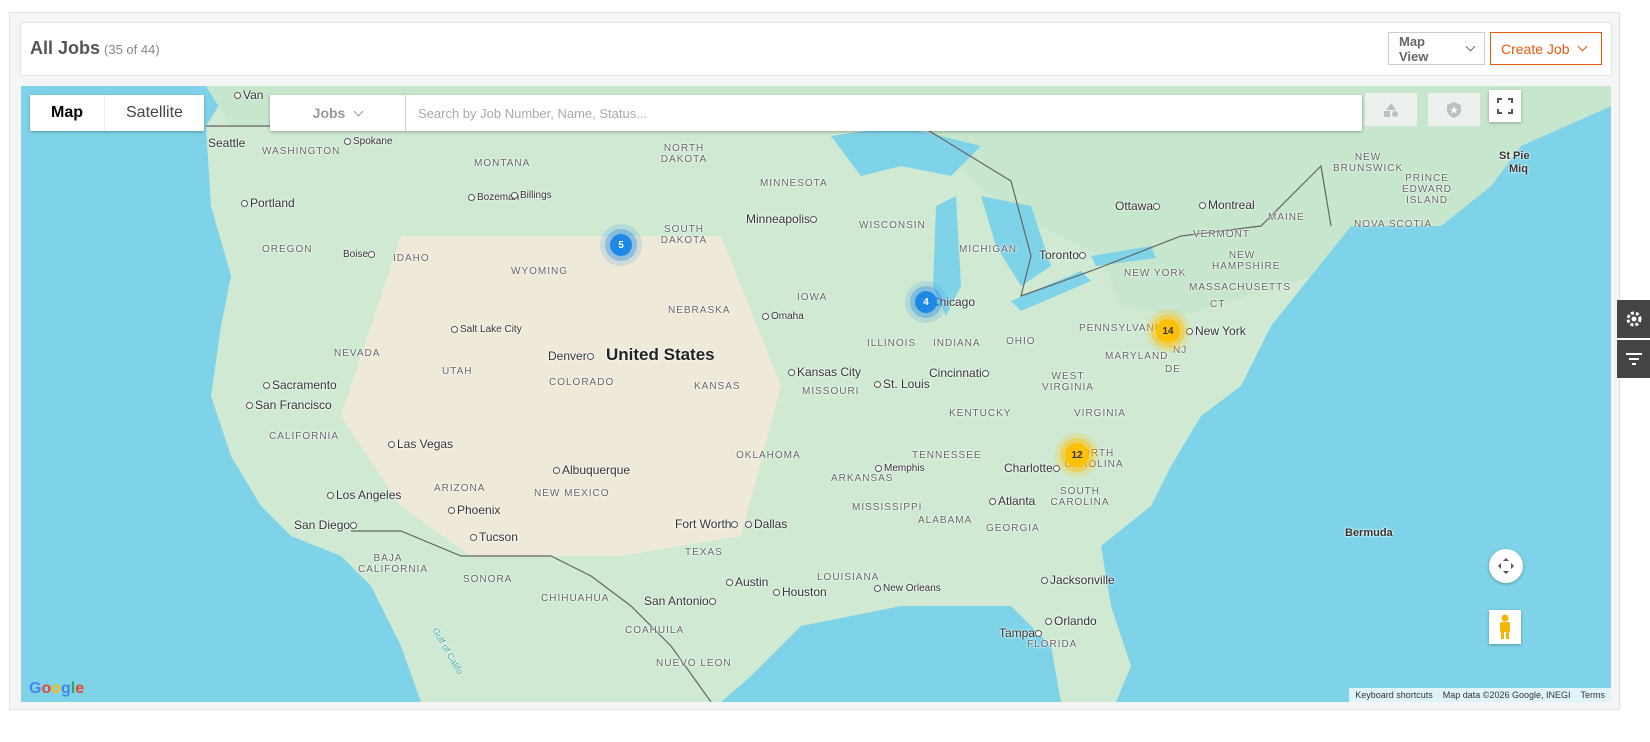 The image size is (1650, 742). I want to click on state-label: WYOMING, so click(539, 271).